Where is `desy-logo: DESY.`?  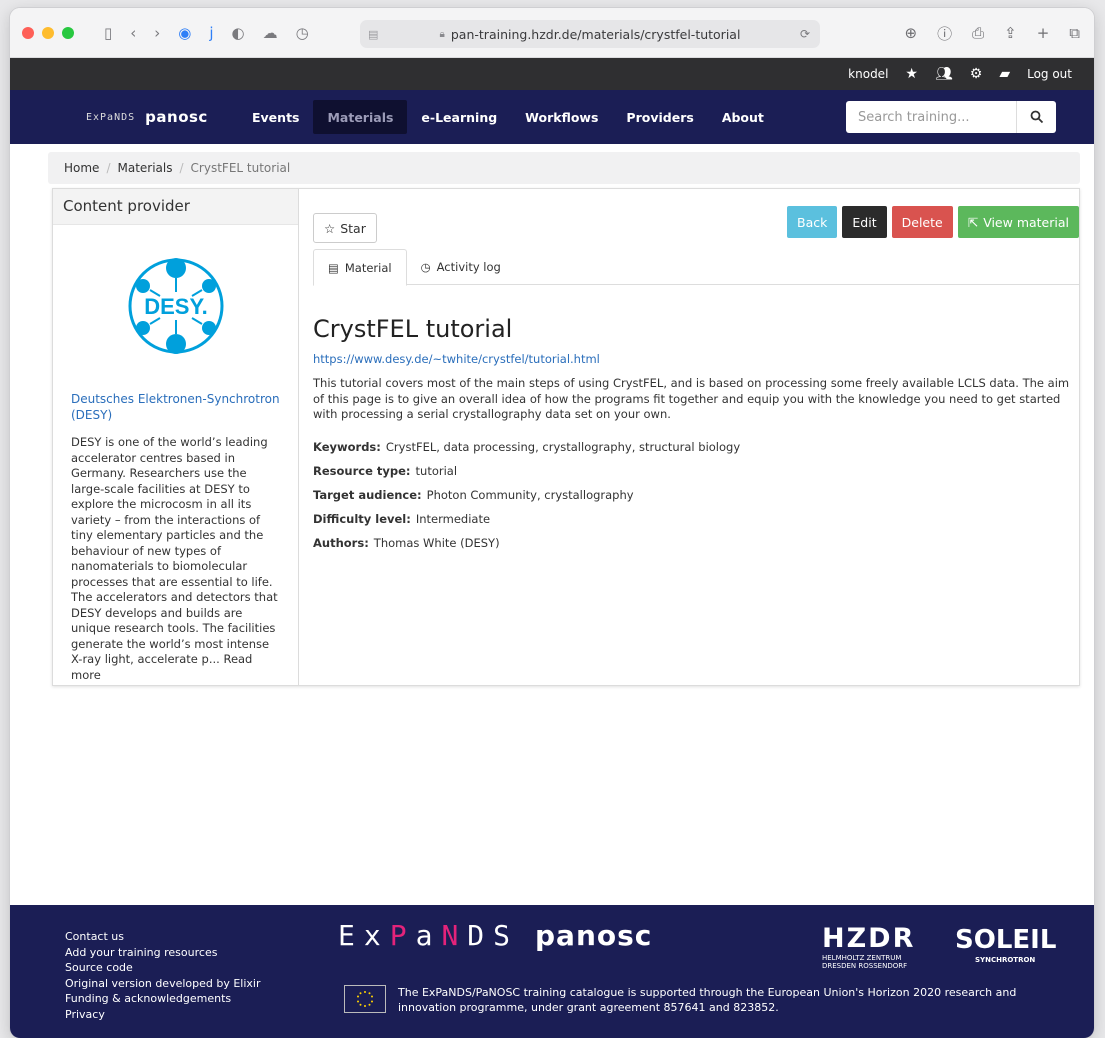 desy-logo: DESY. is located at coordinates (175, 306).